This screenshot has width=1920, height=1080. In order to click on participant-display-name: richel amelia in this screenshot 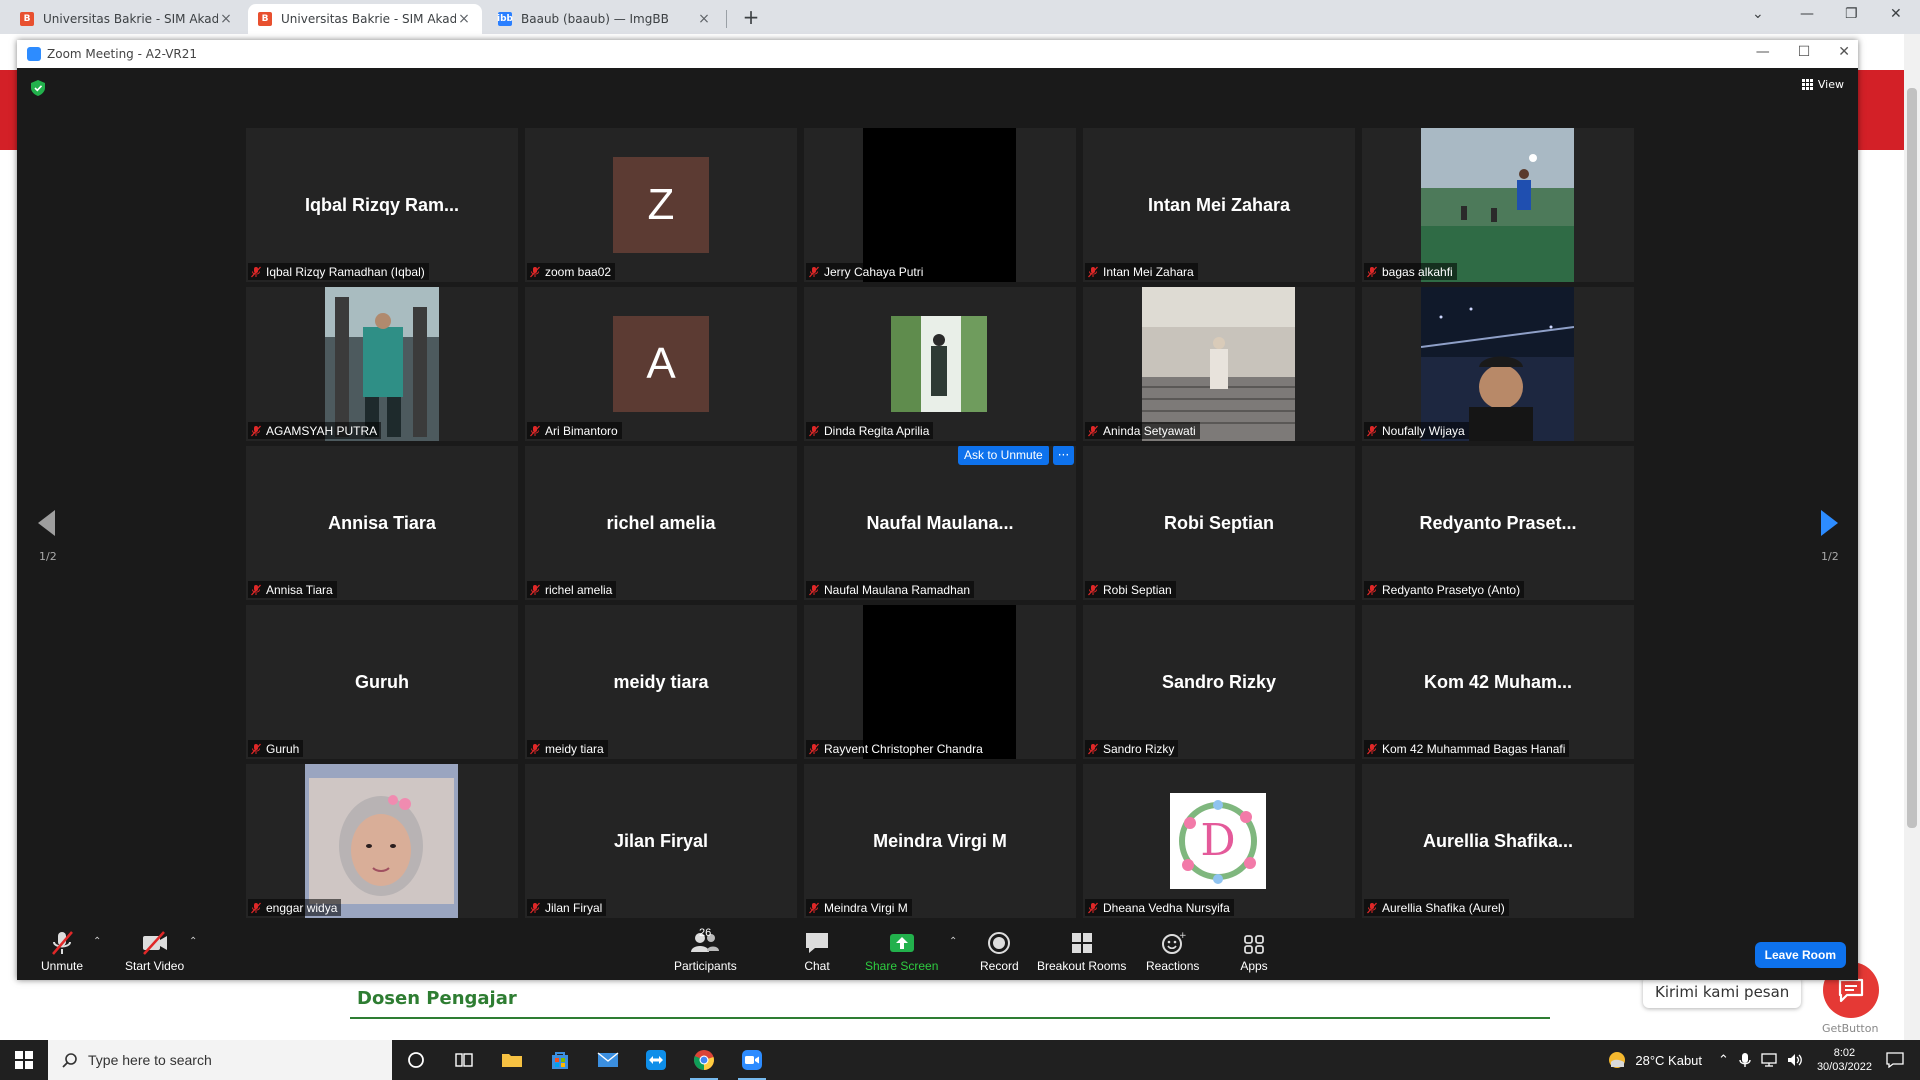, I will do `click(661, 522)`.